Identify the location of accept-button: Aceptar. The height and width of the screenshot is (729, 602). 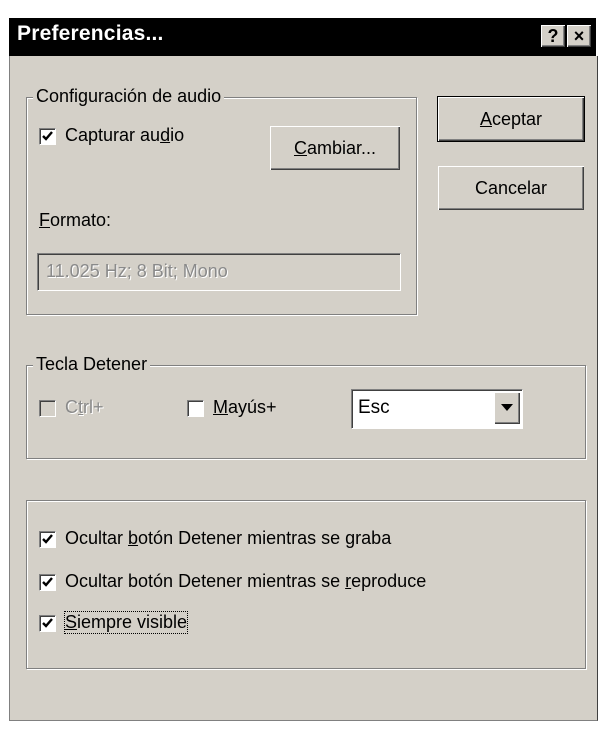
(511, 119).